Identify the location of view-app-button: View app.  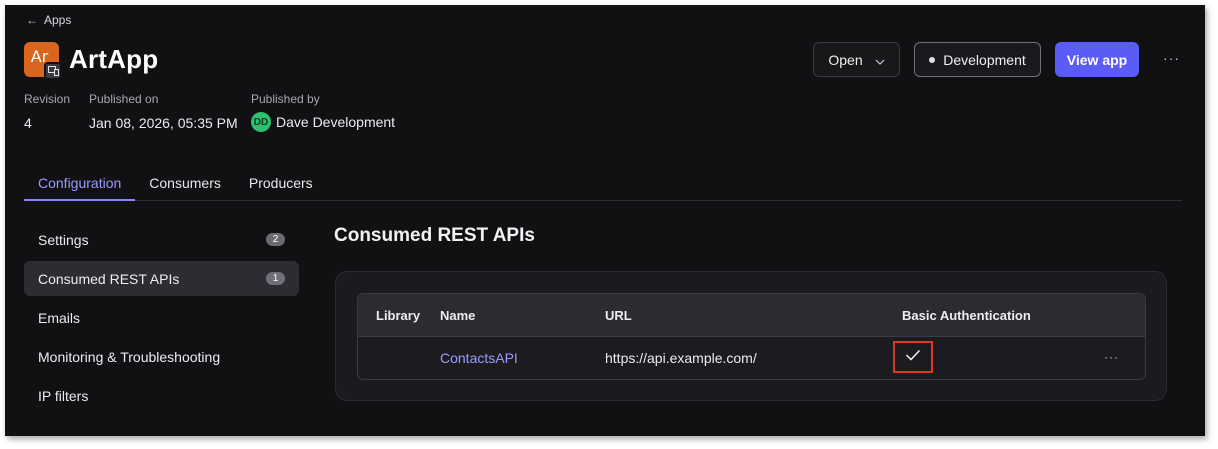
(1097, 59).